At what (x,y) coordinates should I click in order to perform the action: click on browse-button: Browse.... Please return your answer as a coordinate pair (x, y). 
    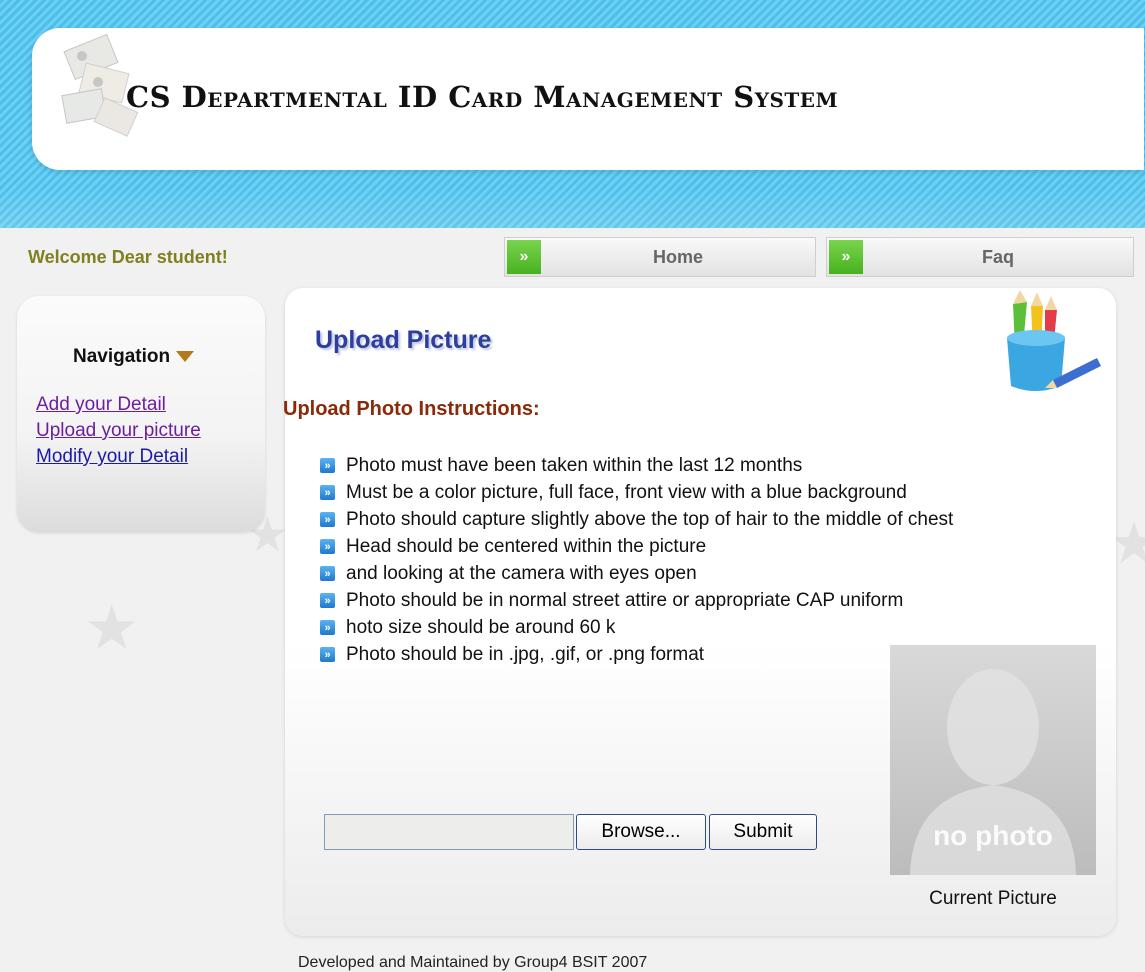
    Looking at the image, I should click on (641, 832).